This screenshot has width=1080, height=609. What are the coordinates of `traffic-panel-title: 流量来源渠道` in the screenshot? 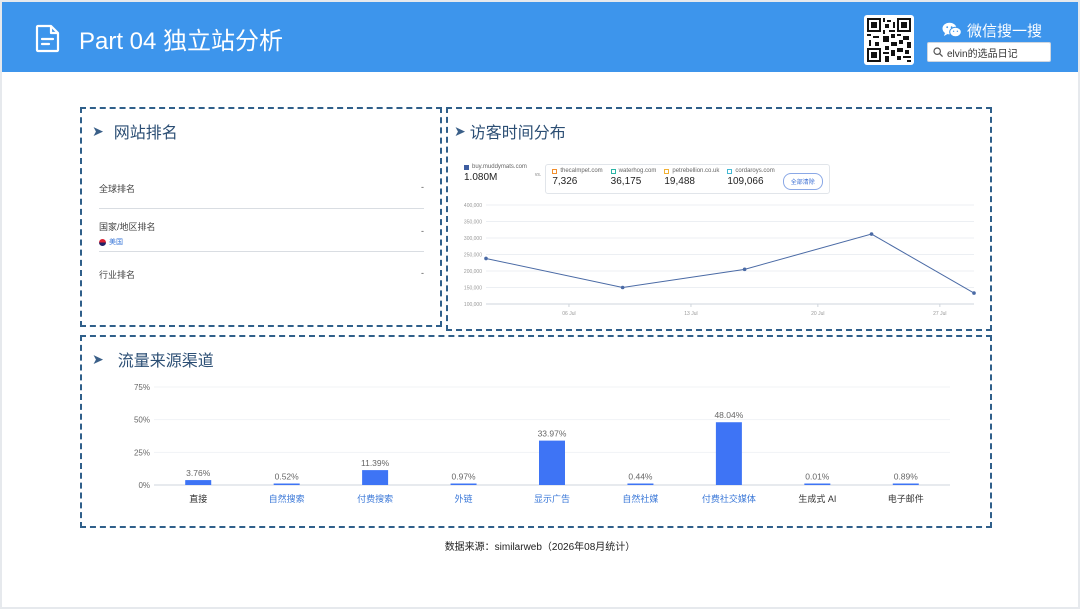 It's located at (165, 361).